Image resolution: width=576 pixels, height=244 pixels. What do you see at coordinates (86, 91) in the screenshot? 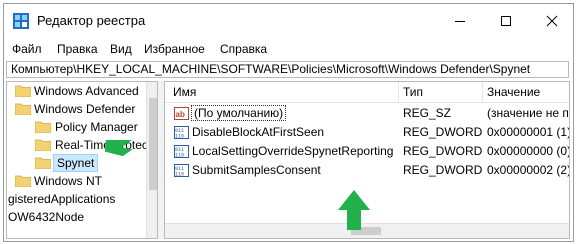
I see `tree-item-label: Windows Advanced` at bounding box center [86, 91].